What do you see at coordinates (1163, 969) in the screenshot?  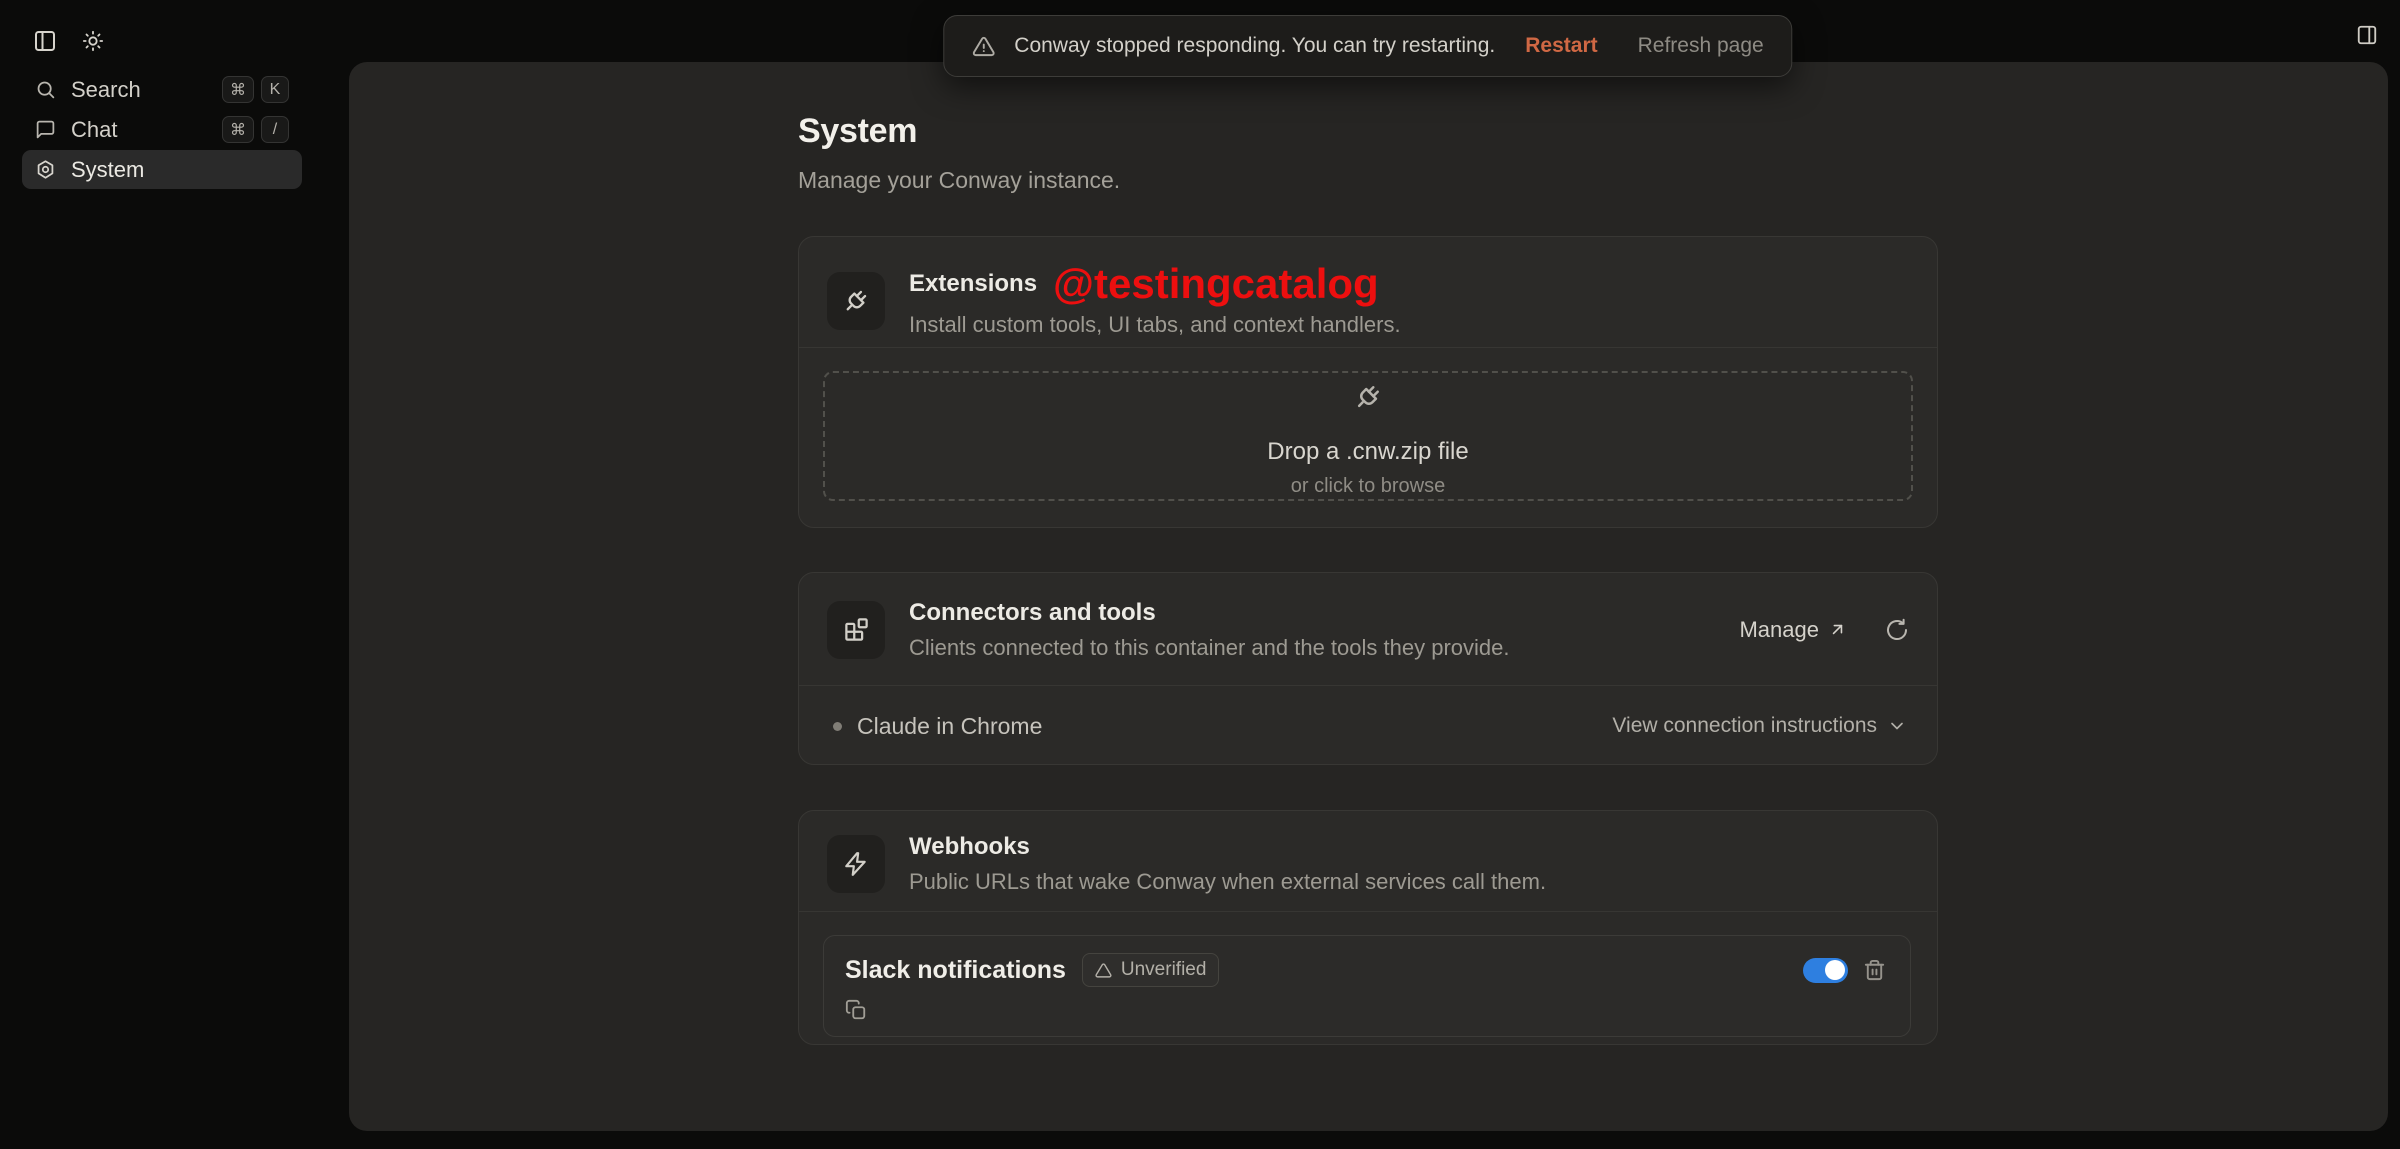 I see `badge-label: Unverified` at bounding box center [1163, 969].